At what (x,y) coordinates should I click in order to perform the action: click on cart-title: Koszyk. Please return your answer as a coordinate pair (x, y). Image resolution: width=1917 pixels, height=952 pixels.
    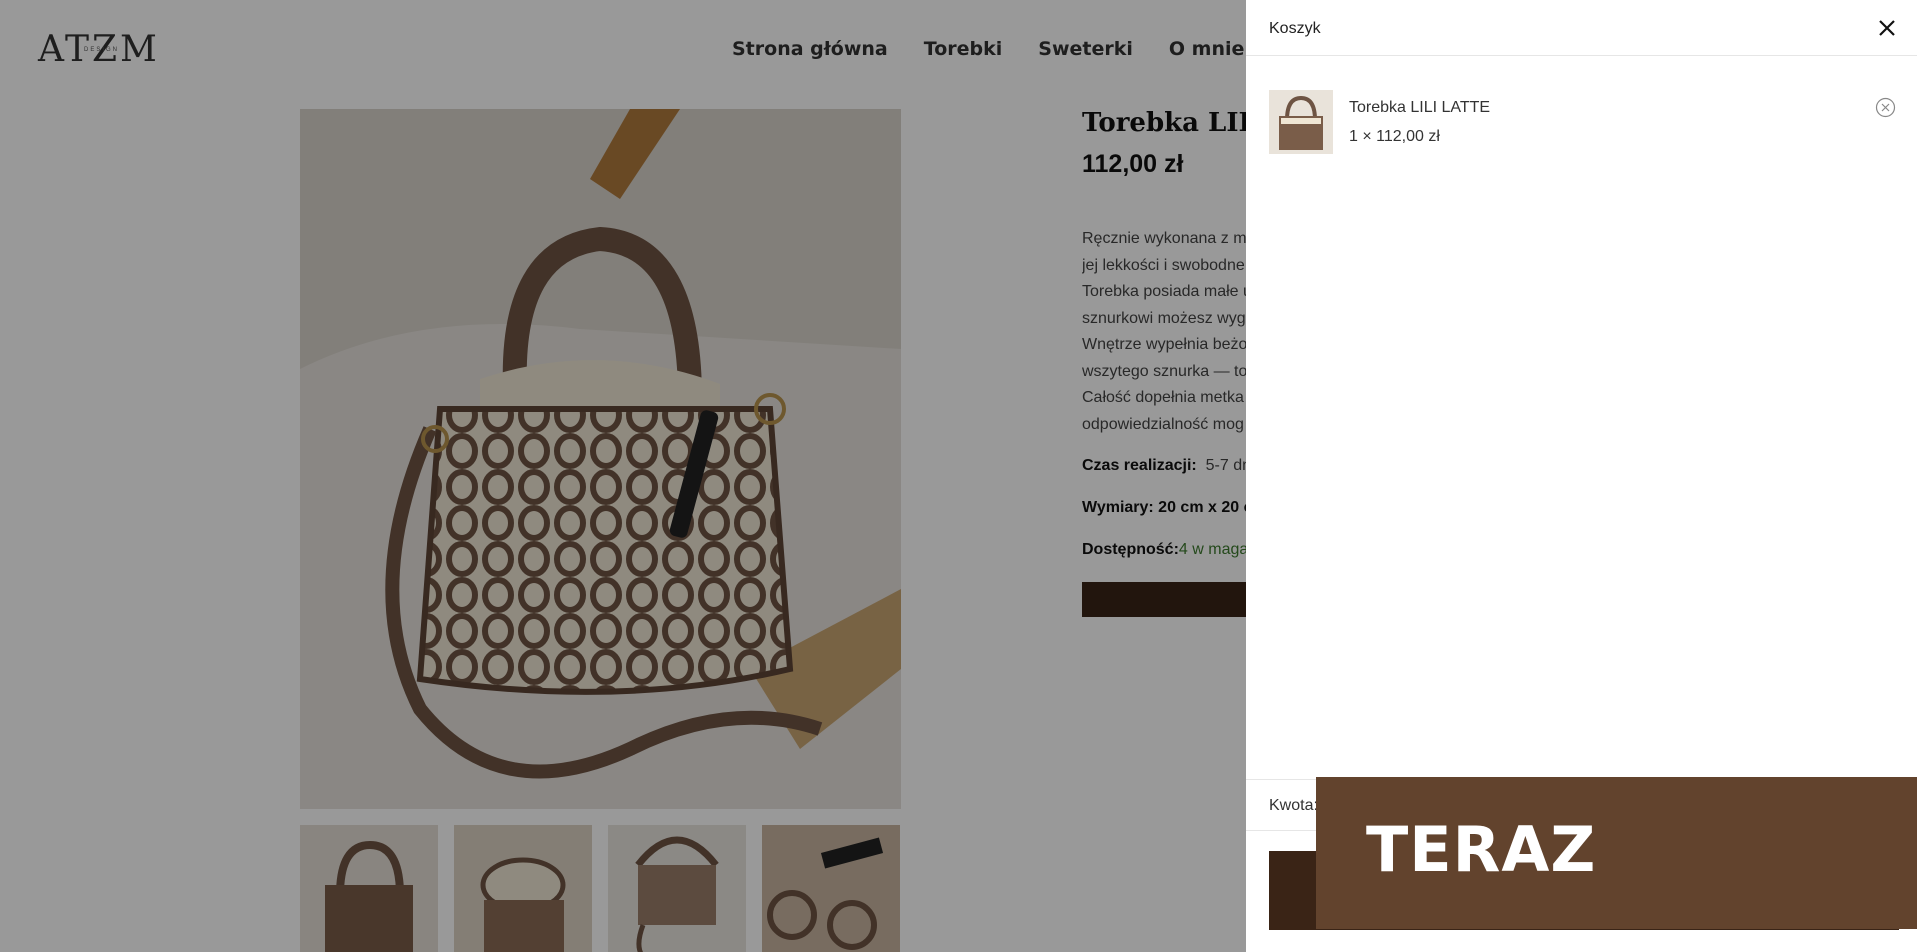
    Looking at the image, I should click on (1295, 28).